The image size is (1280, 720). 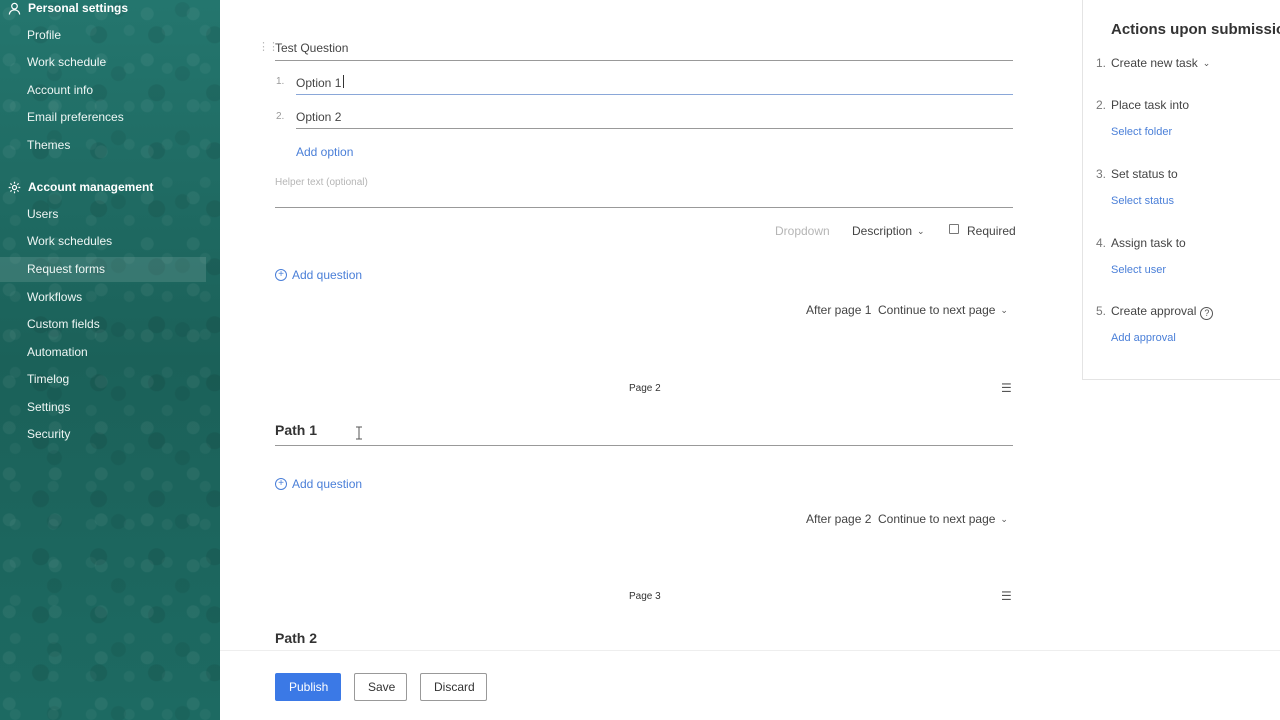 What do you see at coordinates (103, 214) in the screenshot?
I see `sidebar-item-users: Users` at bounding box center [103, 214].